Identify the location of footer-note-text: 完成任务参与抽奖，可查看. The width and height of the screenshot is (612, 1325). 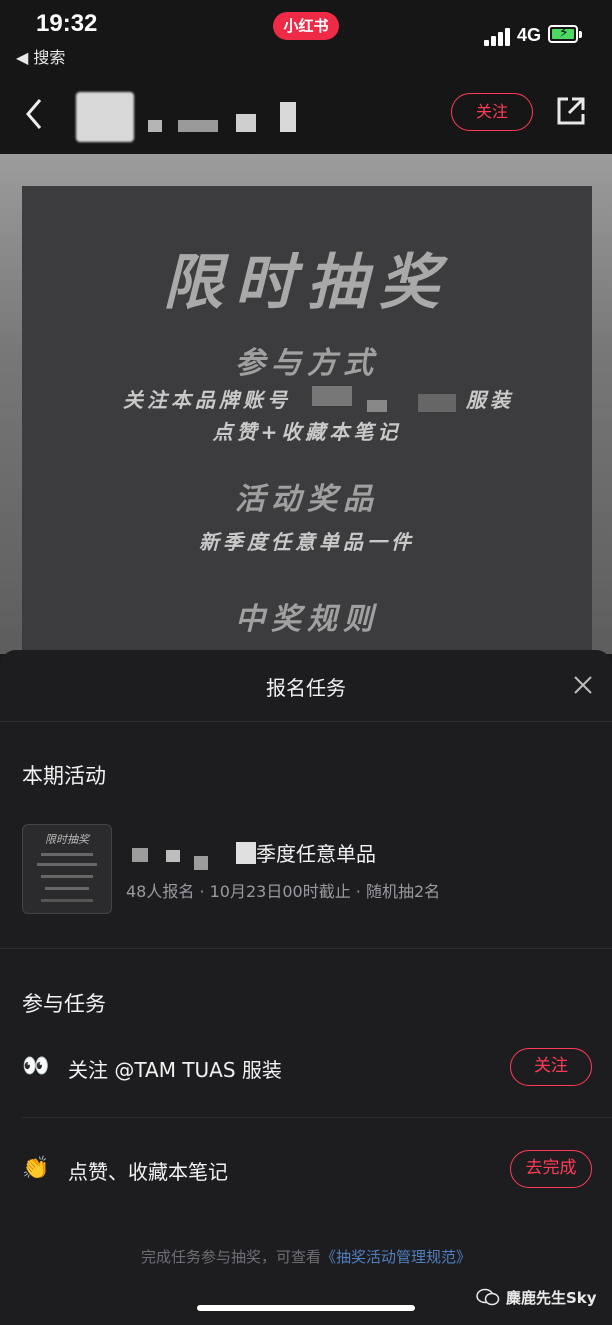
(230, 1257).